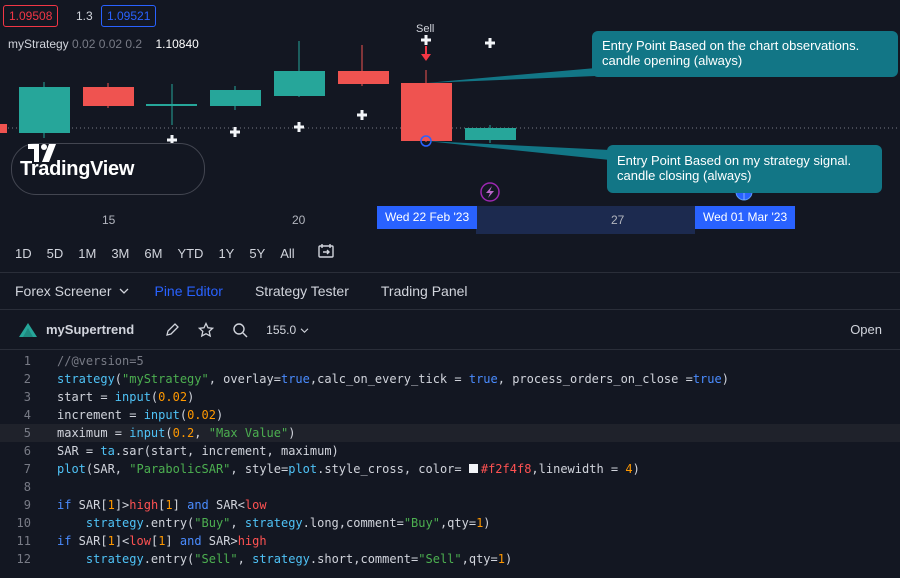 The image size is (900, 578). Describe the element at coordinates (129, 16) in the screenshot. I see `ask-price: 1.09521` at that location.